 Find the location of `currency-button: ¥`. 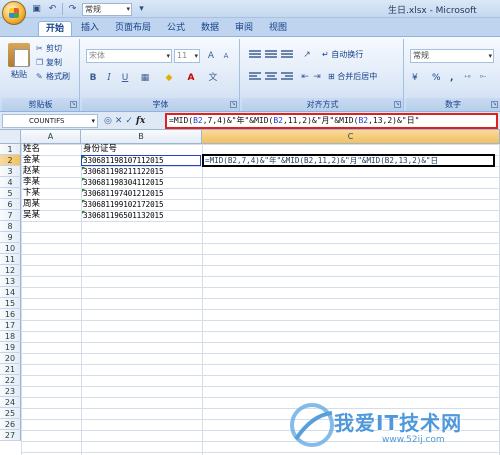

currency-button: ¥ is located at coordinates (415, 78).